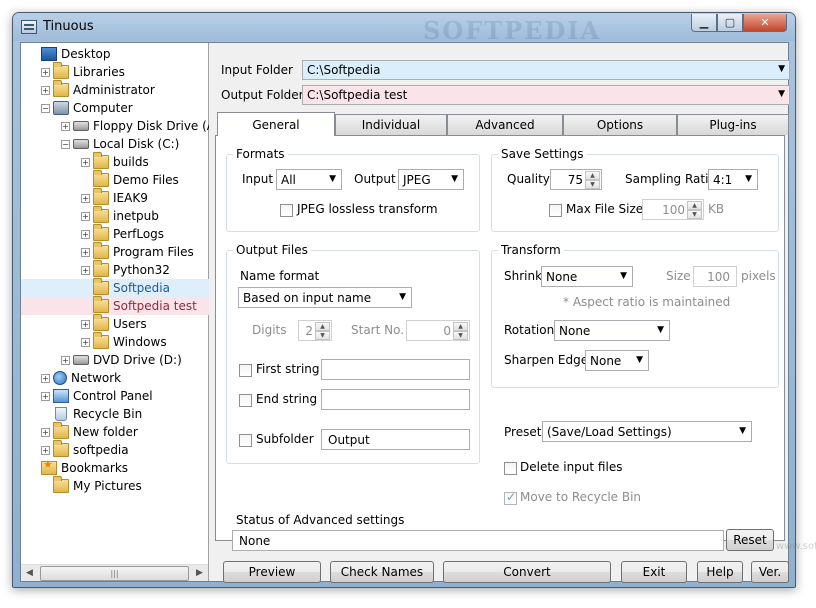 The width and height of the screenshot is (816, 608). Describe the element at coordinates (395, 369) in the screenshot. I see `first-string-input` at that location.